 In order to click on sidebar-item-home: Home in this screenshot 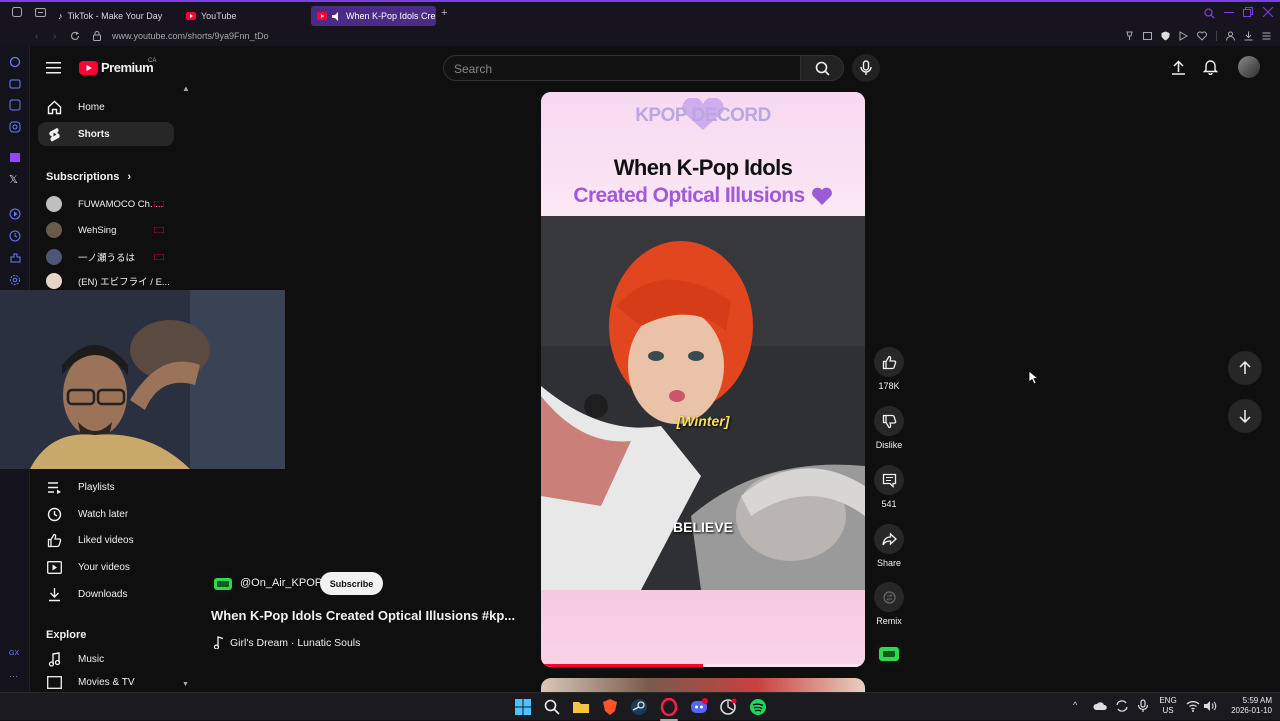, I will do `click(106, 107)`.